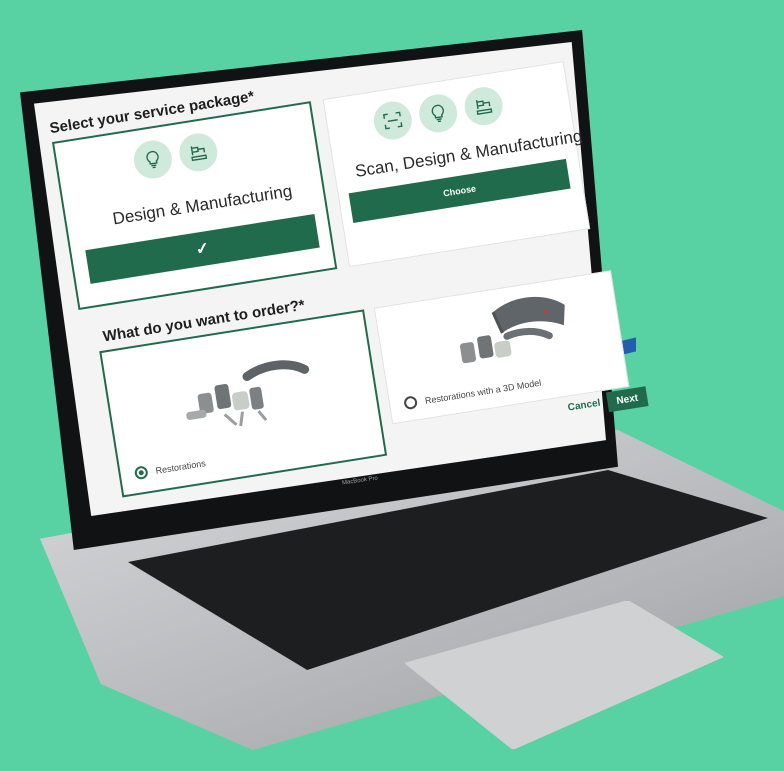 The width and height of the screenshot is (784, 771). Describe the element at coordinates (512, 330) in the screenshot. I see `restorations-3d-model-image` at that location.